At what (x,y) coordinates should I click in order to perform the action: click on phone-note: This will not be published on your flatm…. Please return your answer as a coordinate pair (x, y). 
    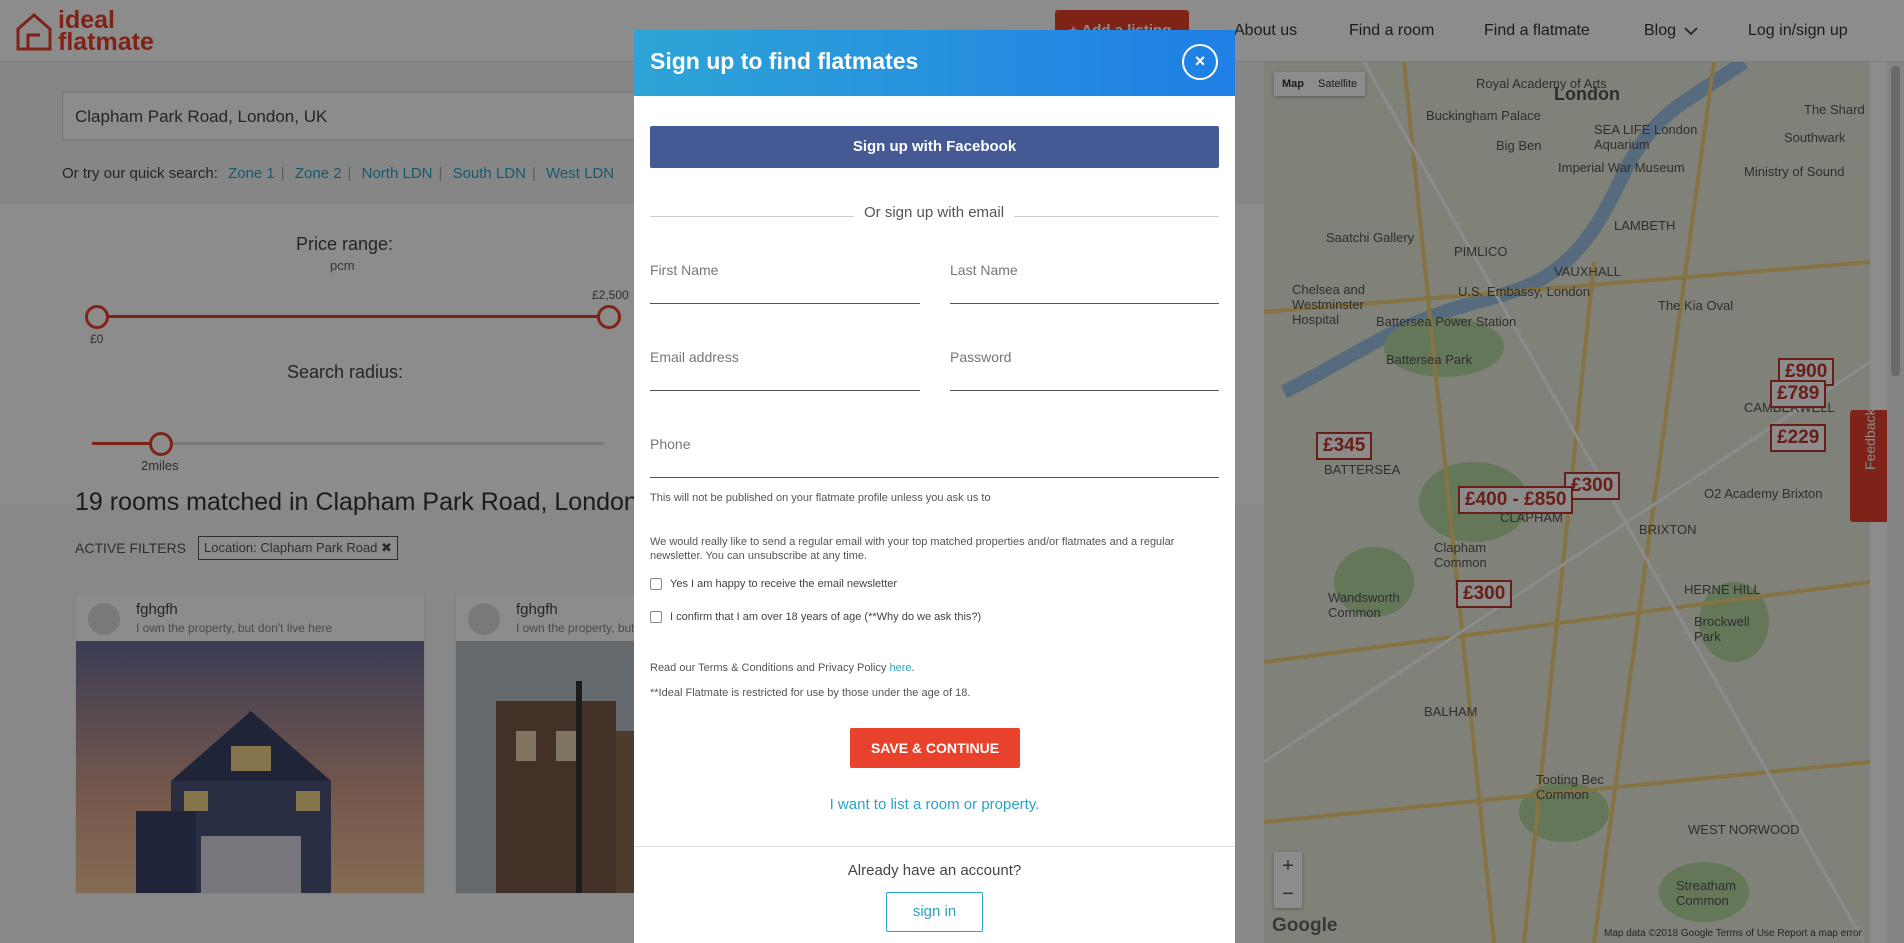
    Looking at the image, I should click on (820, 498).